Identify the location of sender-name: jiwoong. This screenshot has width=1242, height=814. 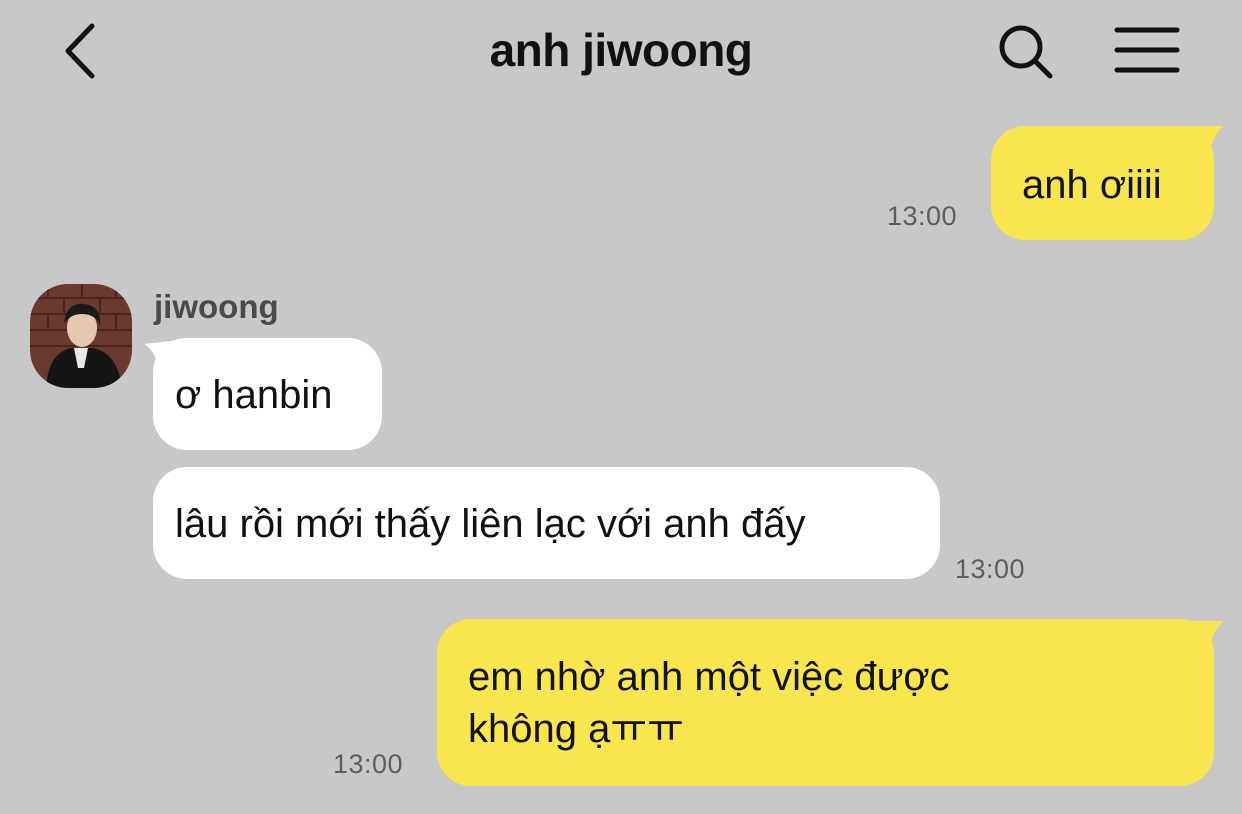
(216, 306).